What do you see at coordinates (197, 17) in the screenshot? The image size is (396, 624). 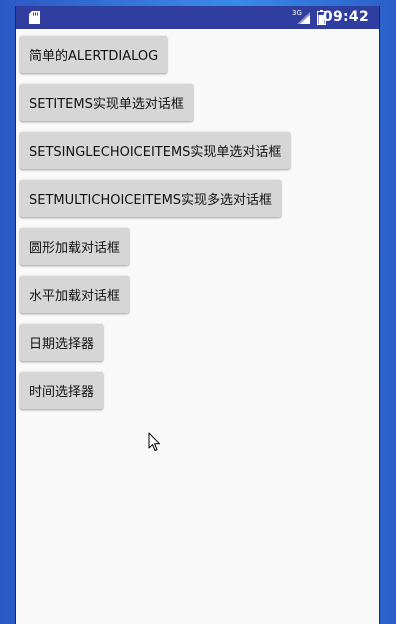 I see `status-bar: 3G 09:42` at bounding box center [197, 17].